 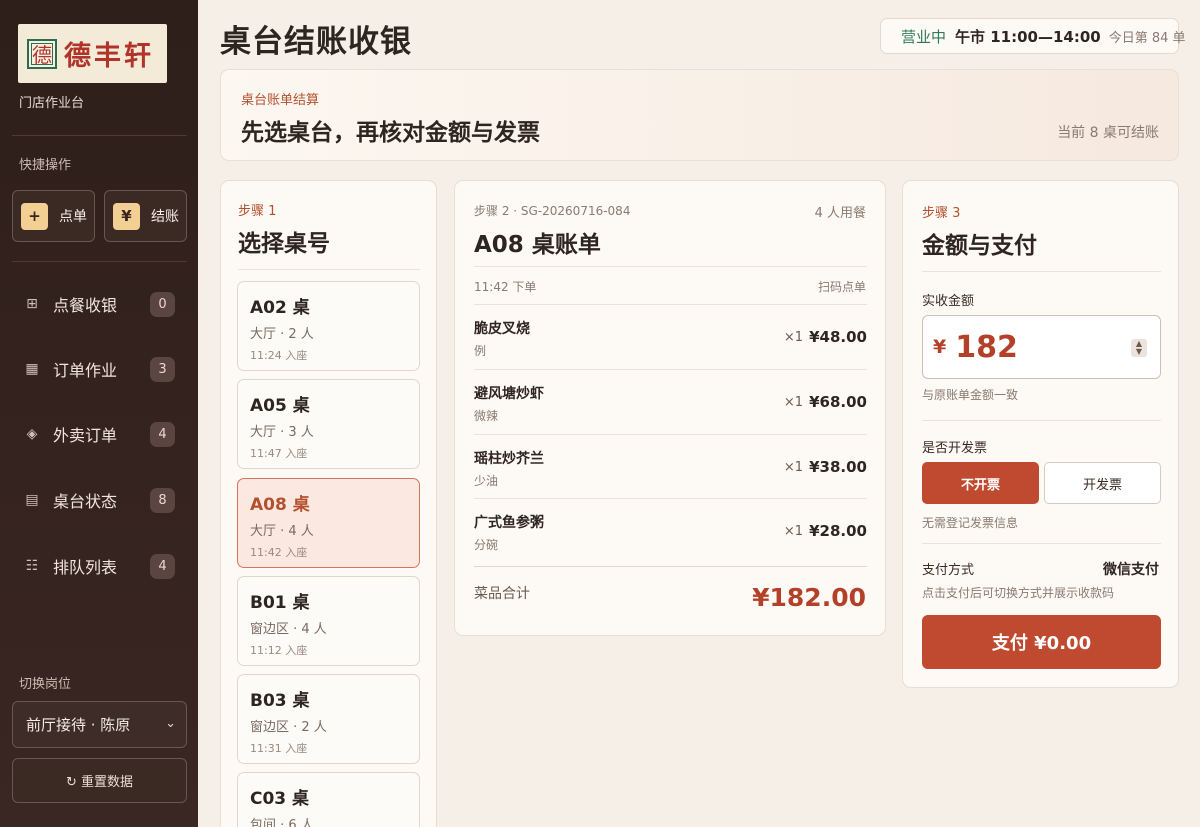 I want to click on nav-item-label: 外卖订单, so click(x=85, y=435).